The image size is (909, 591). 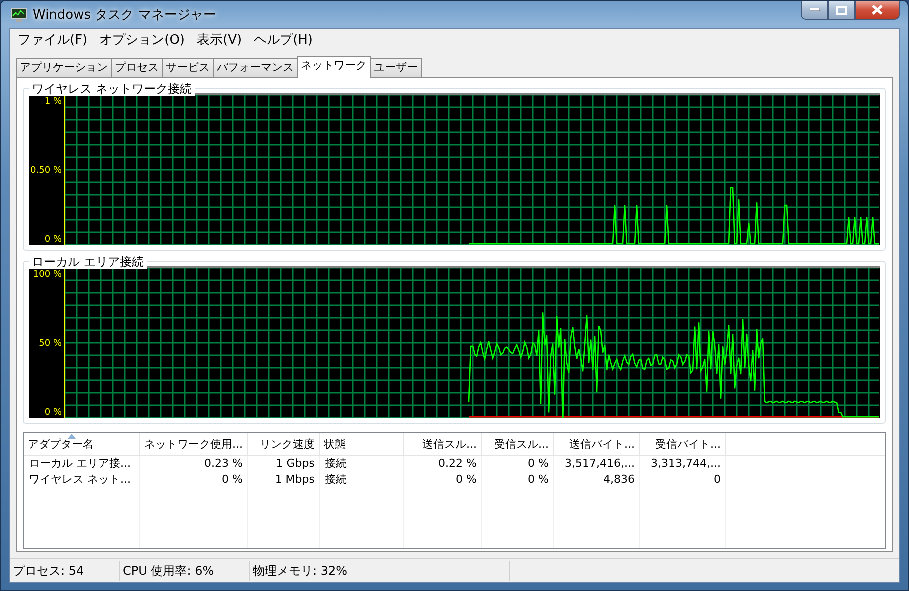 I want to click on axis-label: 1 %, so click(x=53, y=102).